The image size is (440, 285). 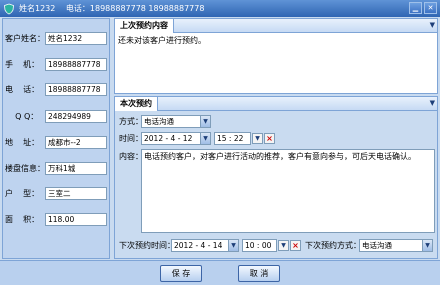 What do you see at coordinates (144, 26) in the screenshot?
I see `previous-header-title: 上次预约内容` at bounding box center [144, 26].